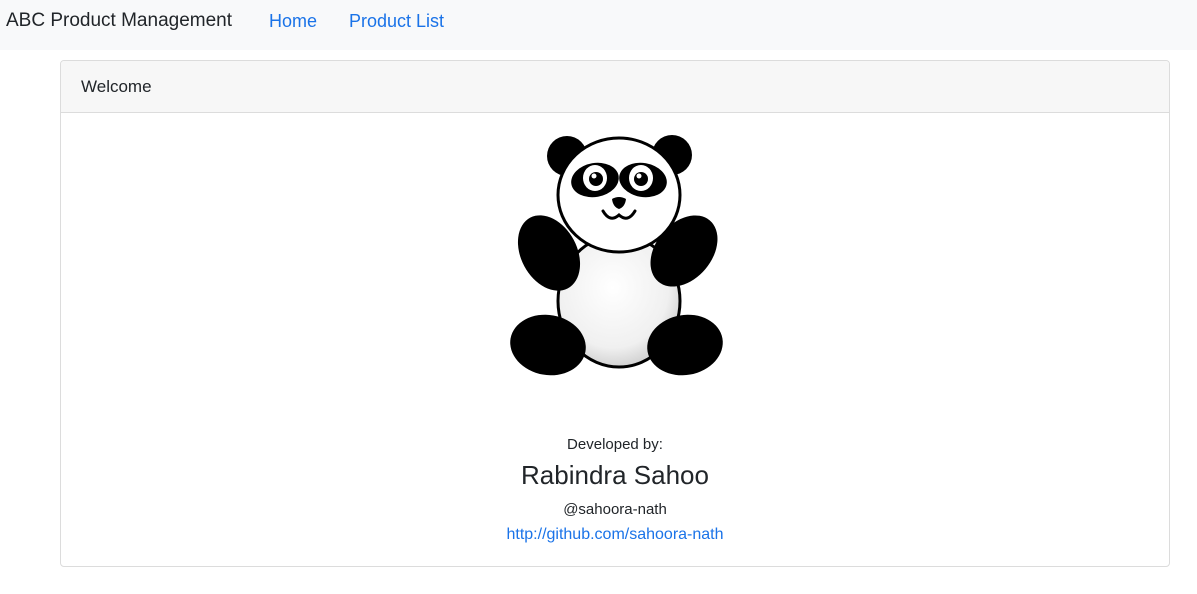  Describe the element at coordinates (396, 21) in the screenshot. I see `nav-link-product-list: Product List` at that location.